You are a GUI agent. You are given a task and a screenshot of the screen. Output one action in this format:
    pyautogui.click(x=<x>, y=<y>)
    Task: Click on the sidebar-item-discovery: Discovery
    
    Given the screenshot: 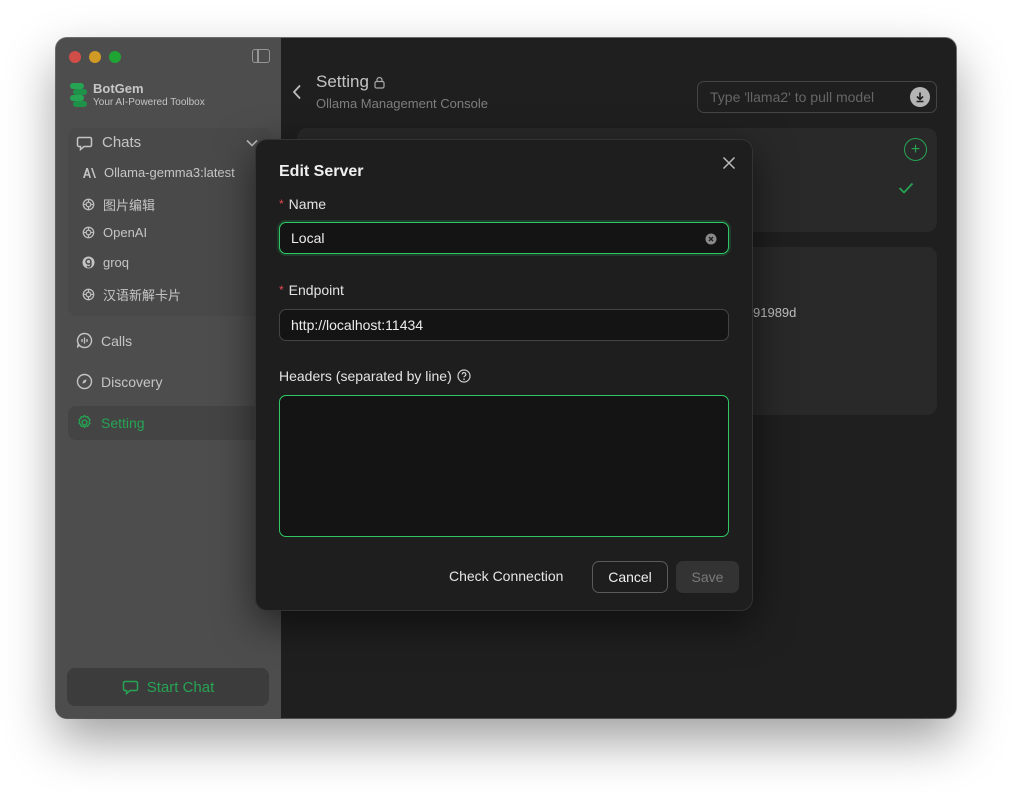 What is the action you would take?
    pyautogui.click(x=119, y=381)
    